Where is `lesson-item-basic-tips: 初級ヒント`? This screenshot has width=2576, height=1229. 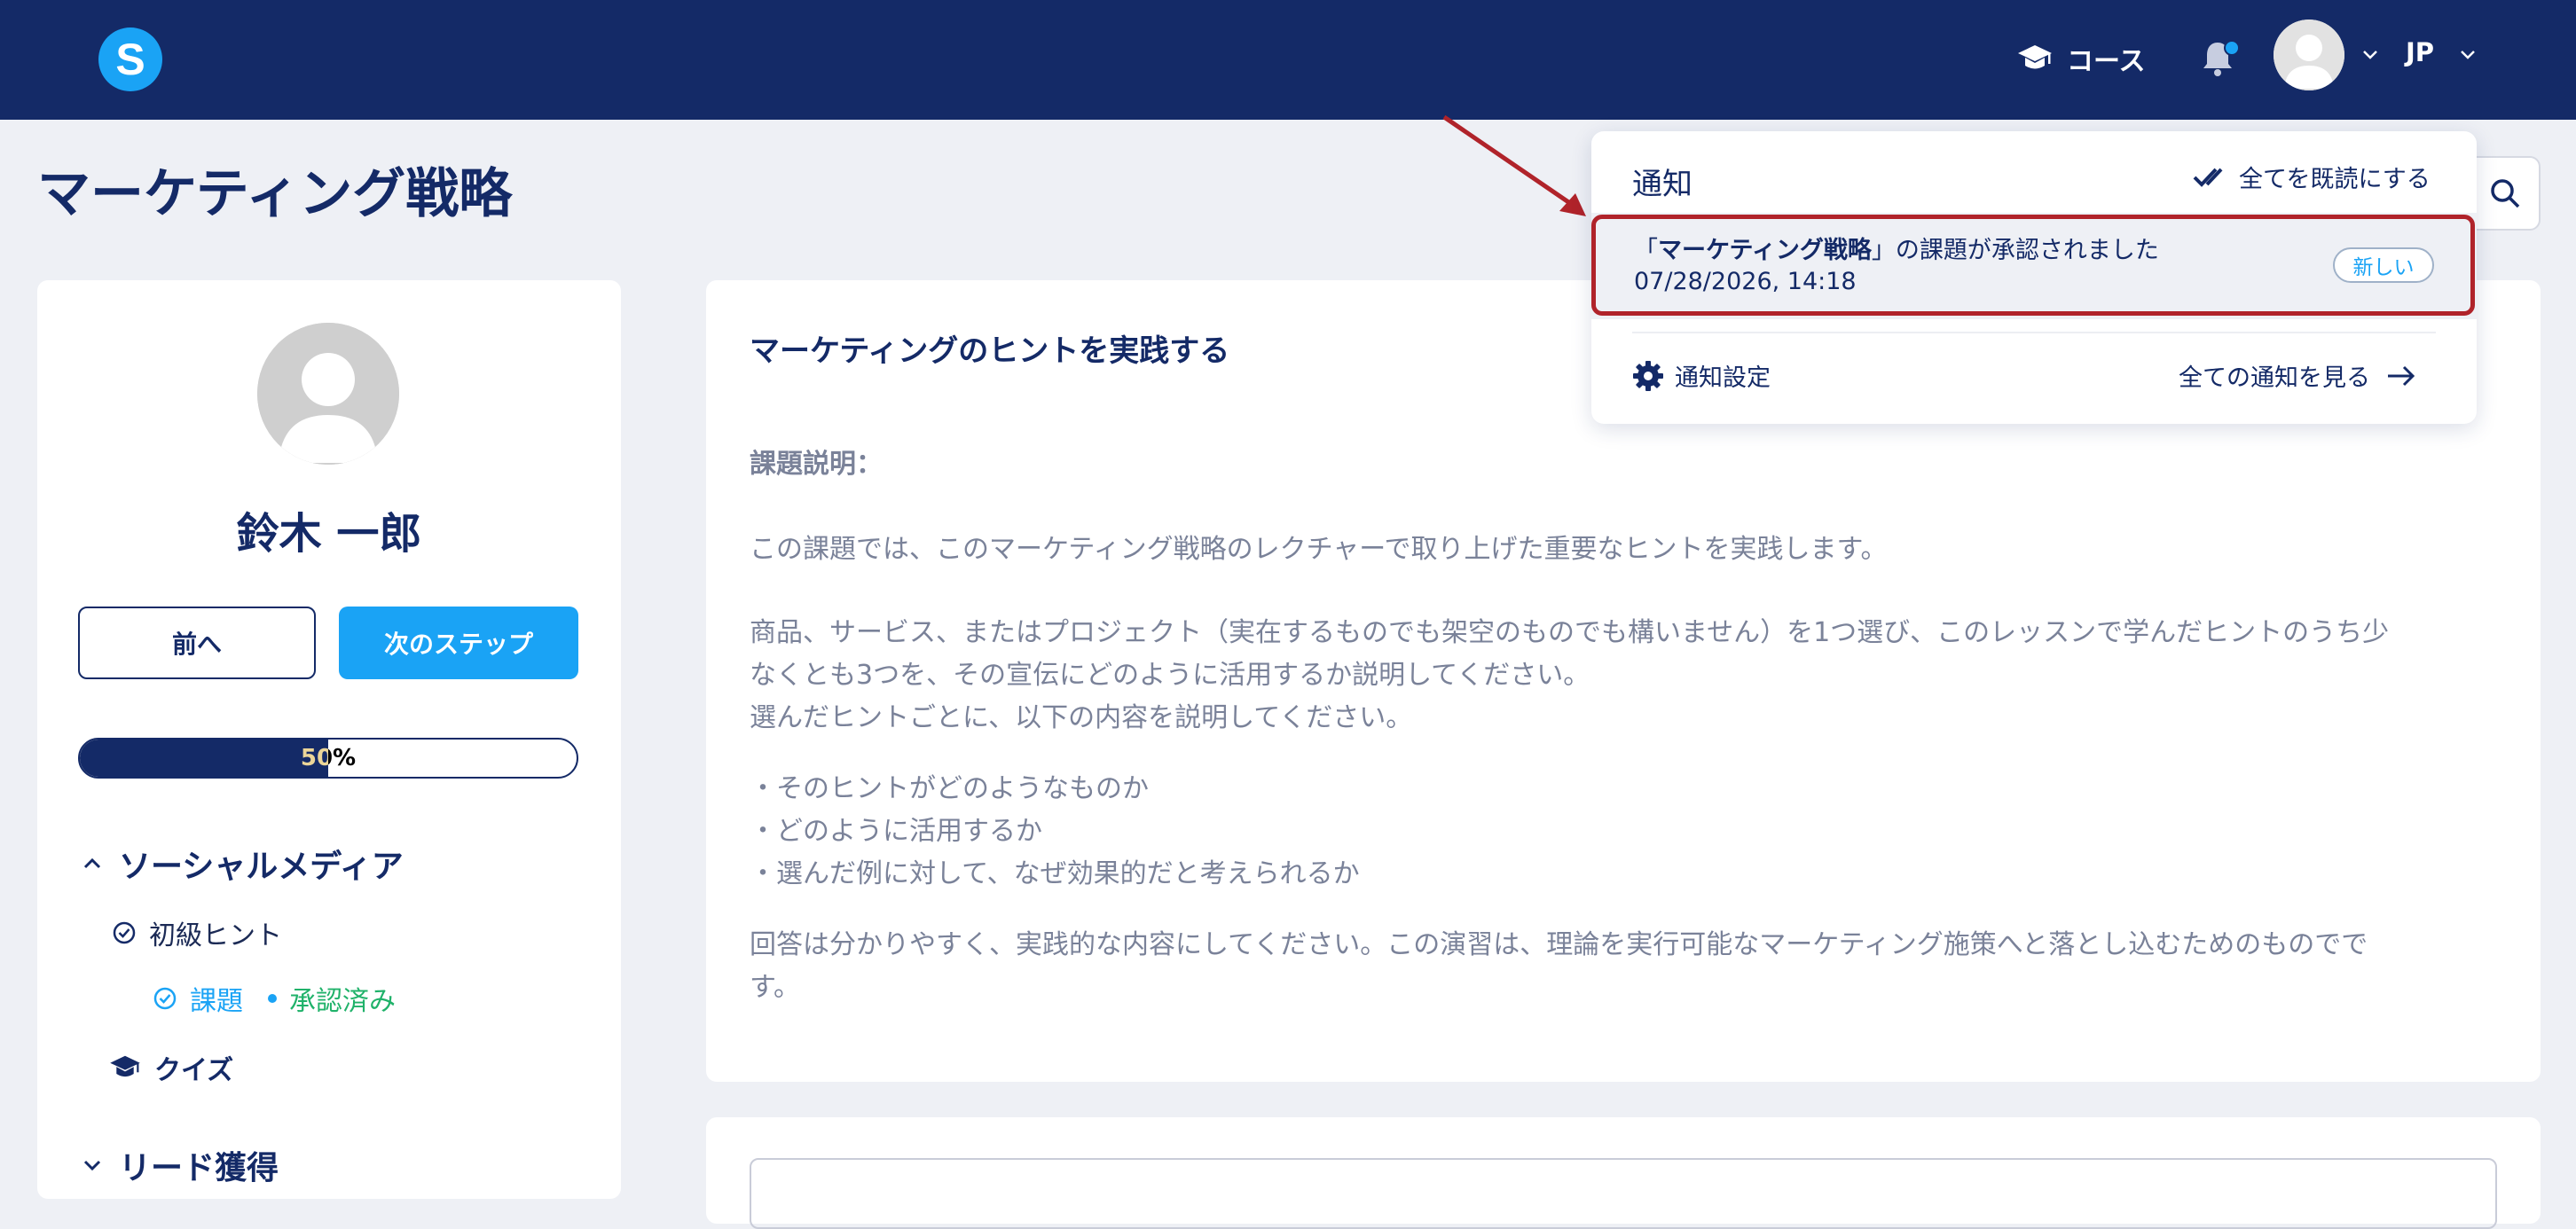
lesson-item-basic-tips: 初級ヒント is located at coordinates (197, 933).